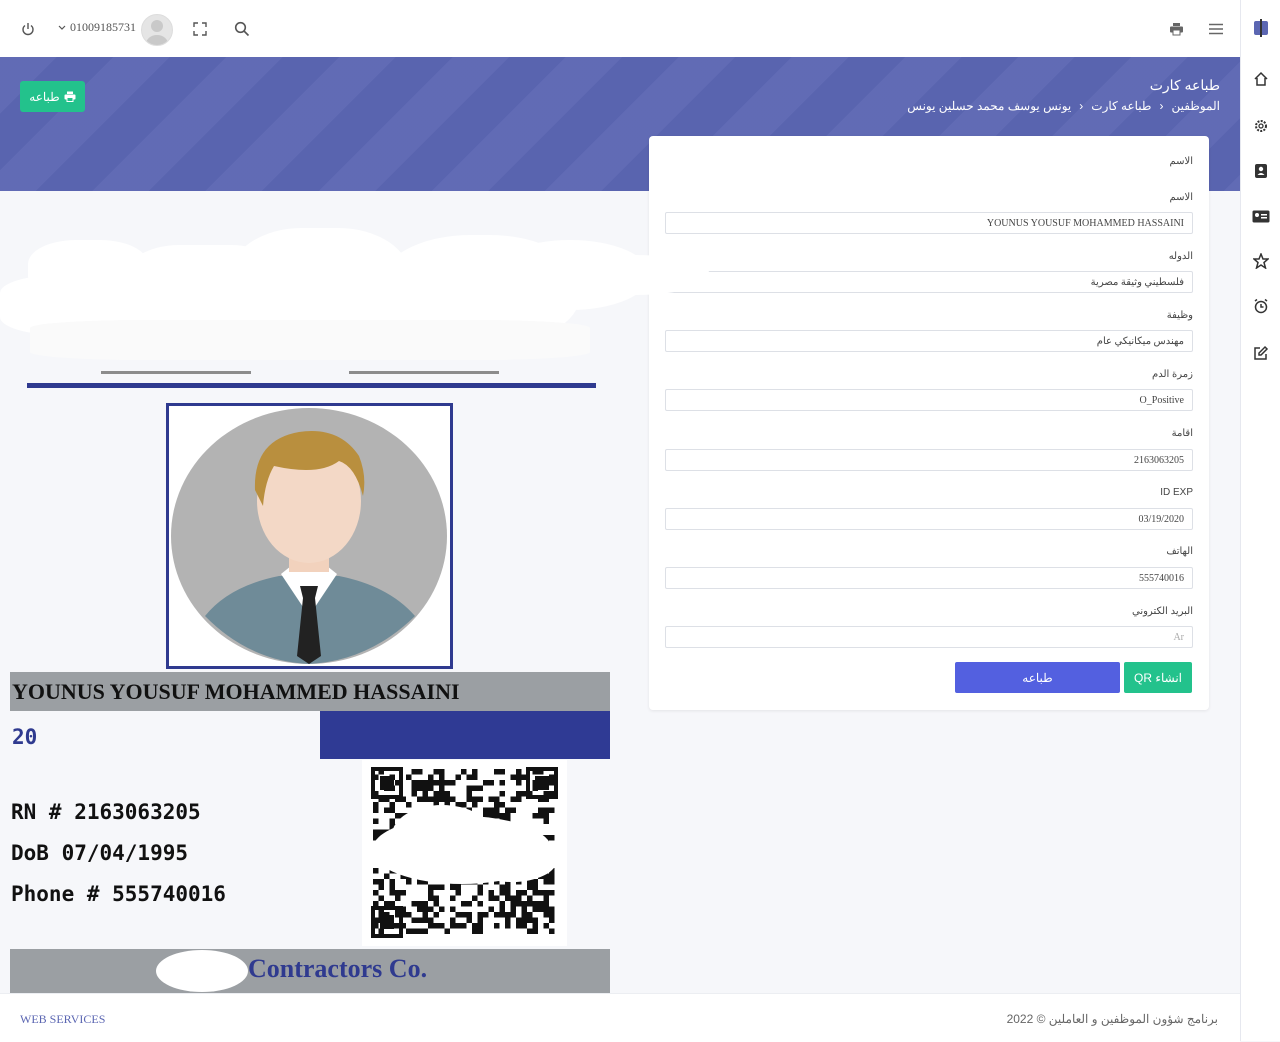  I want to click on email-label: البريد الكتروني, so click(1162, 611).